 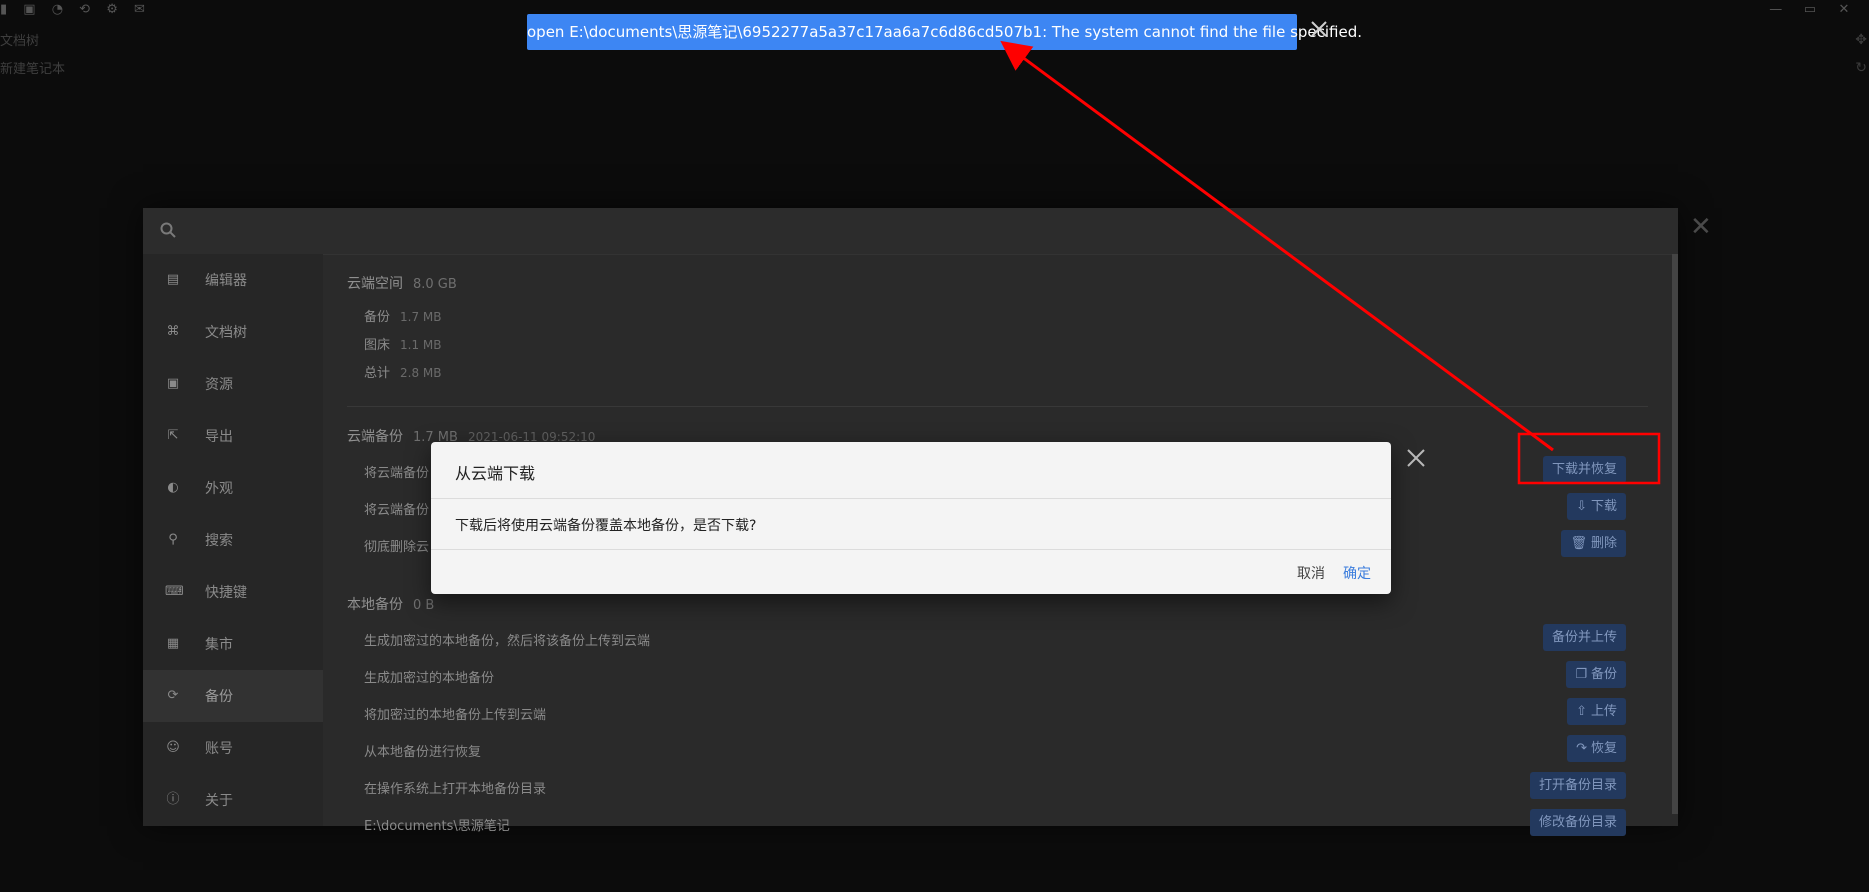 I want to click on action-button: 备份并上传, so click(x=1584, y=637).